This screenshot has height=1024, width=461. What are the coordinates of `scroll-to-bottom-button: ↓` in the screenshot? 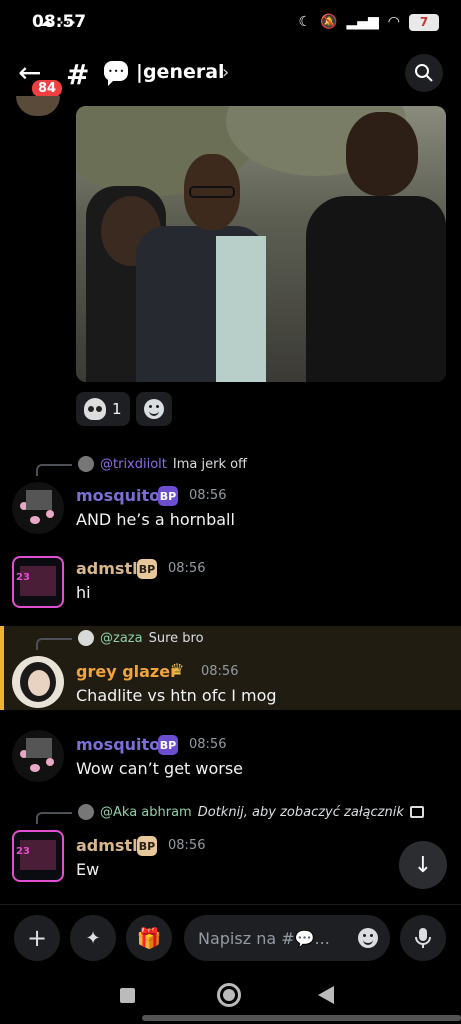 It's located at (423, 865).